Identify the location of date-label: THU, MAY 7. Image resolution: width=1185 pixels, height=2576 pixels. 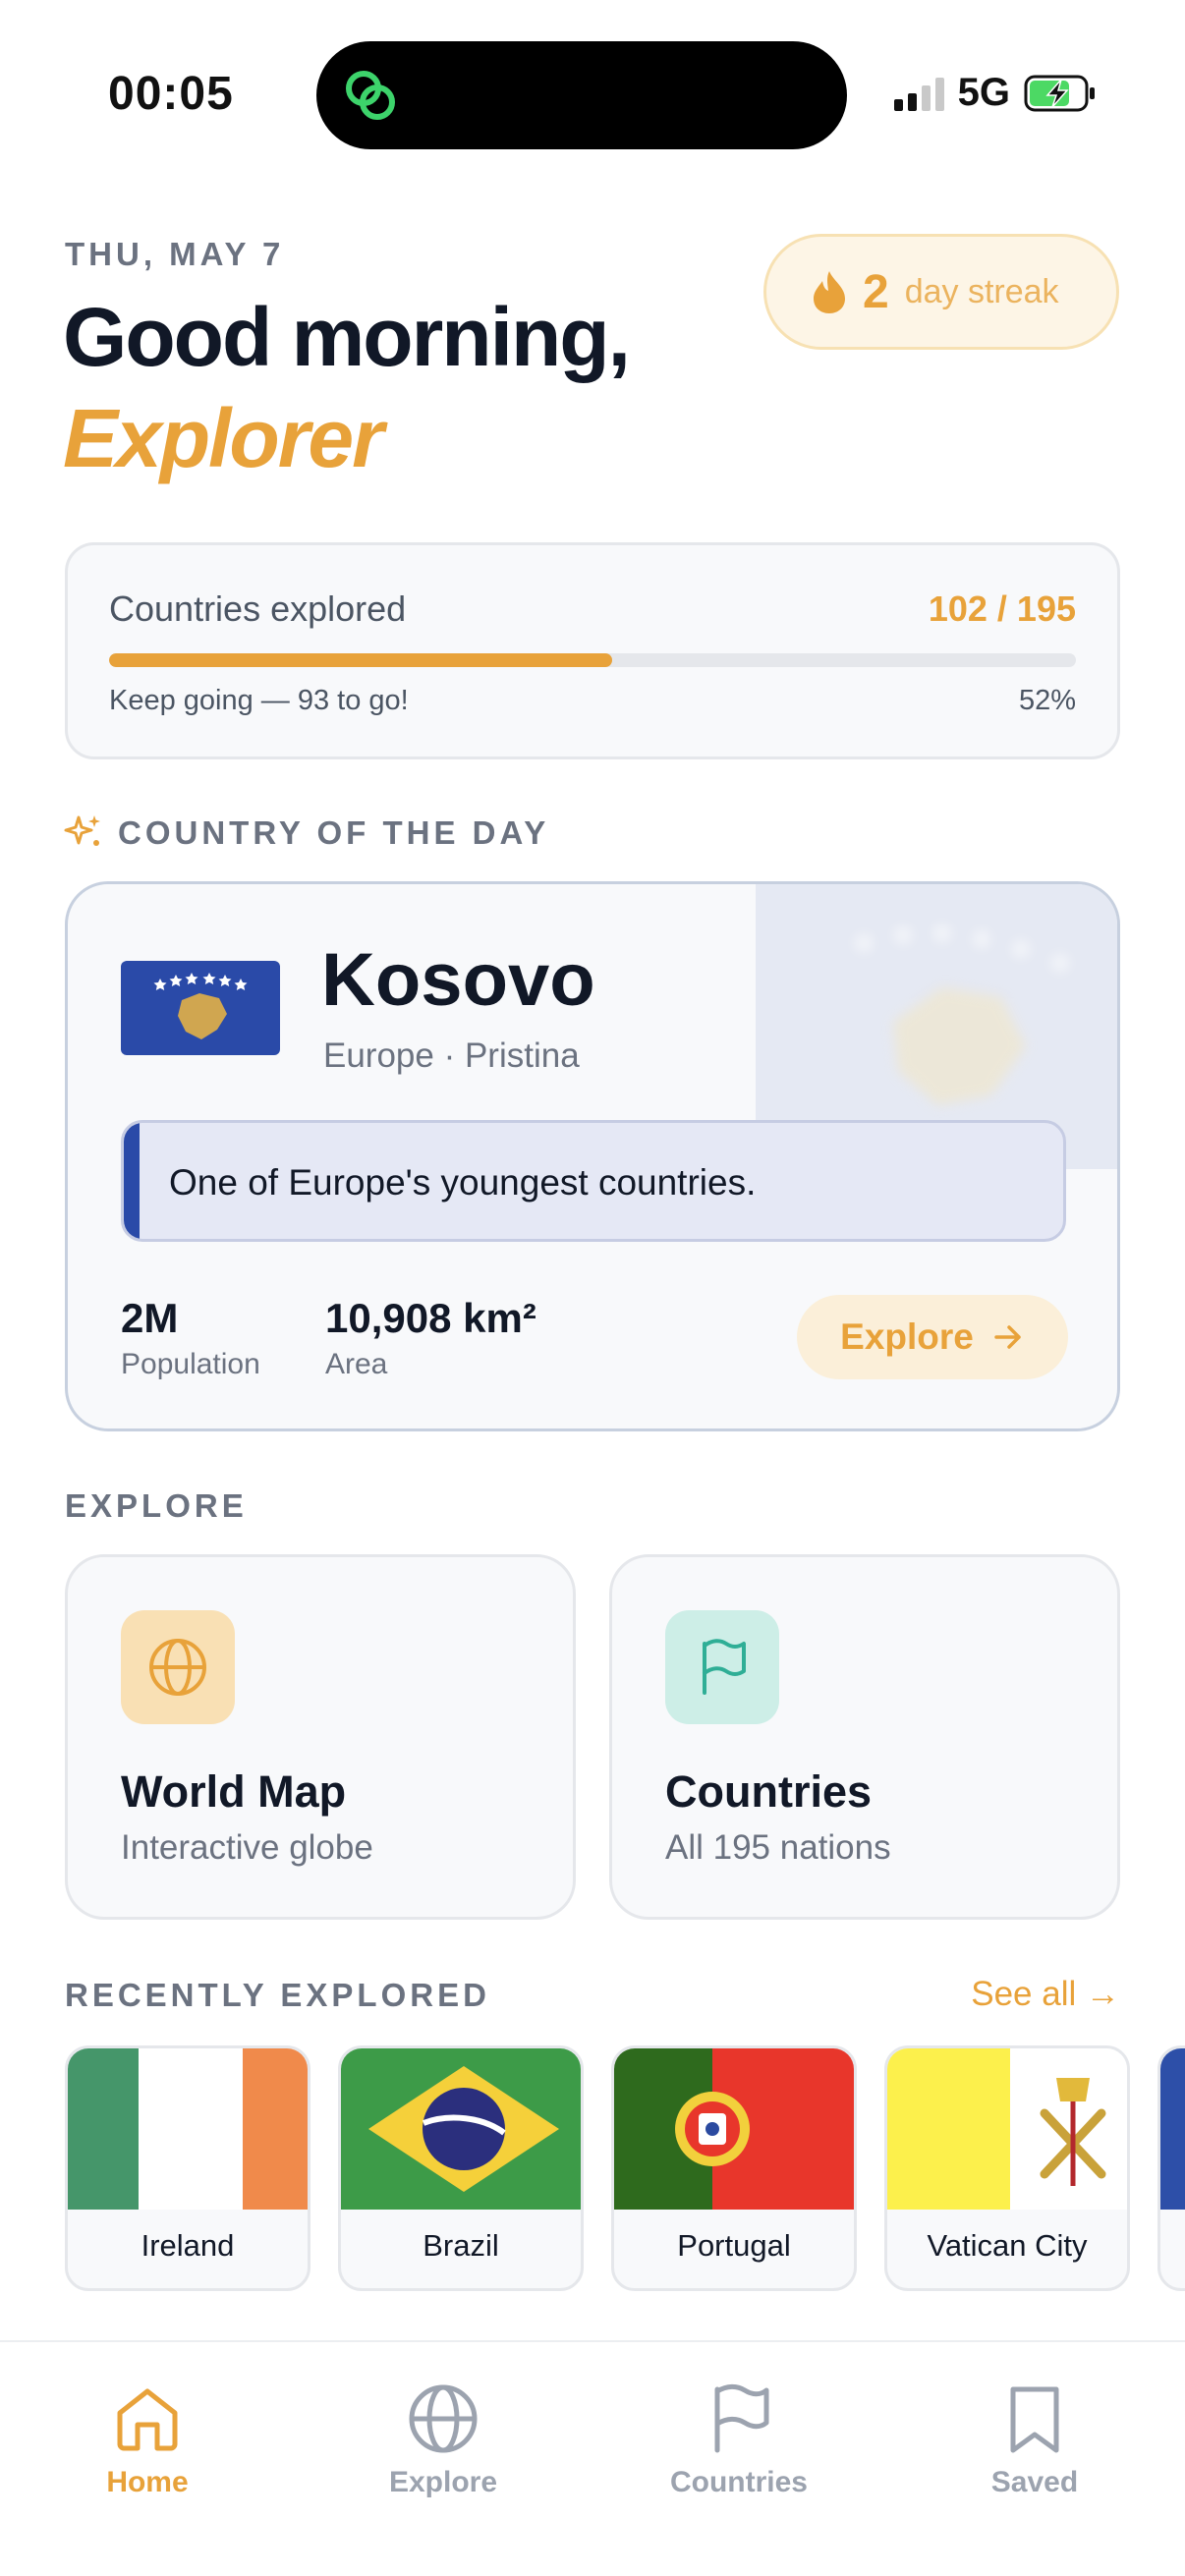
(175, 254).